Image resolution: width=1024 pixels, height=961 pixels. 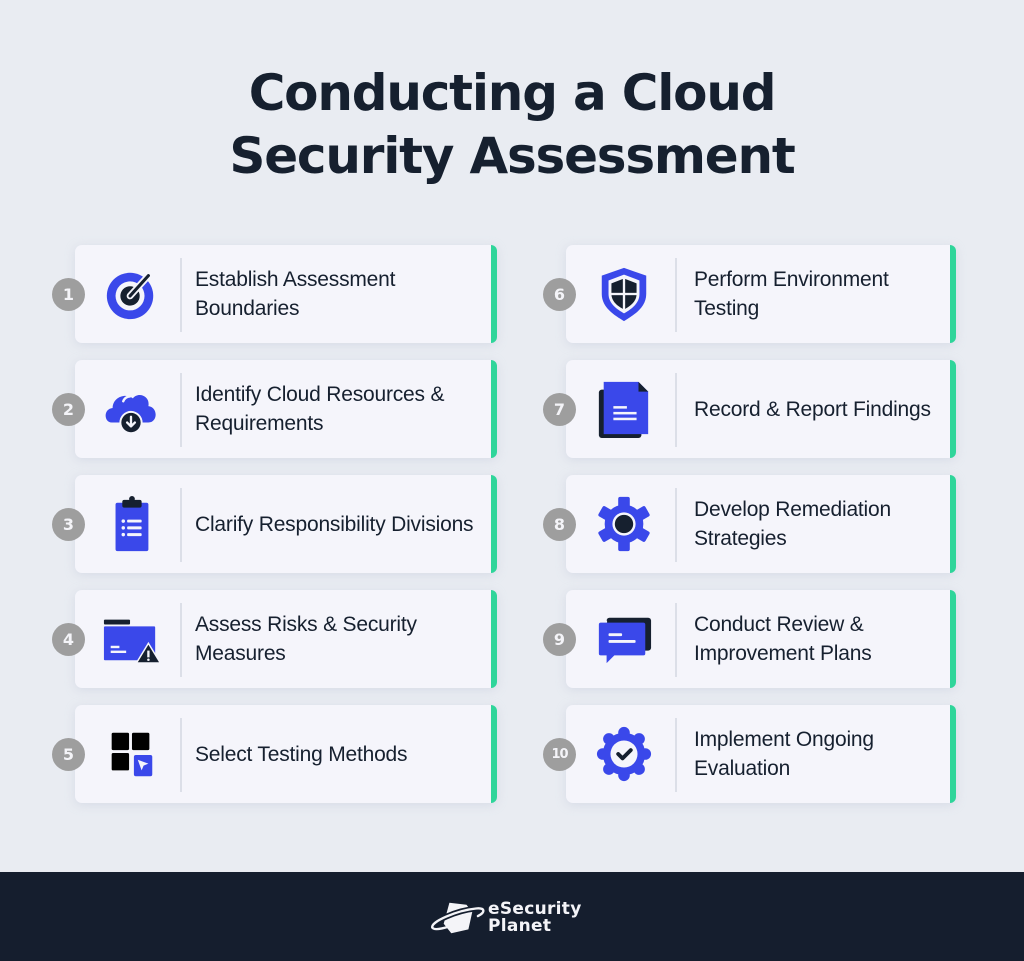 What do you see at coordinates (792, 524) in the screenshot?
I see `step-label: Develop Remediation Strategies` at bounding box center [792, 524].